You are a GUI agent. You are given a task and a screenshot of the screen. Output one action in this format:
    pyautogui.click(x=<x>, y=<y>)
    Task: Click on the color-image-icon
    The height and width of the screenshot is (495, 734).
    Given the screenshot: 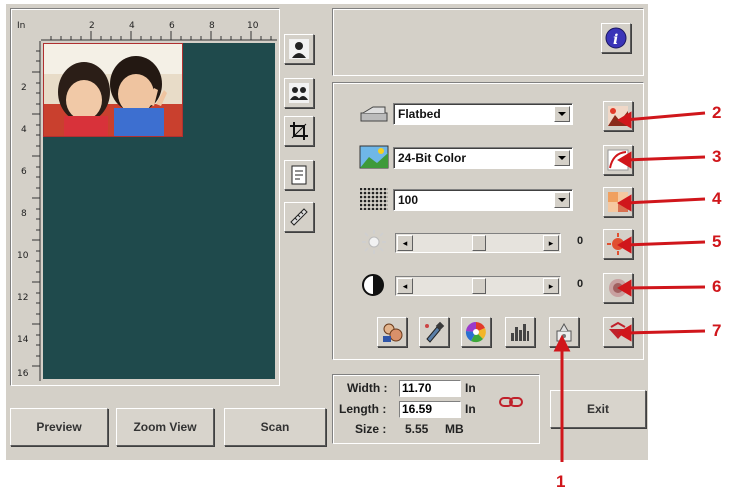 What is the action you would take?
    pyautogui.click(x=374, y=157)
    